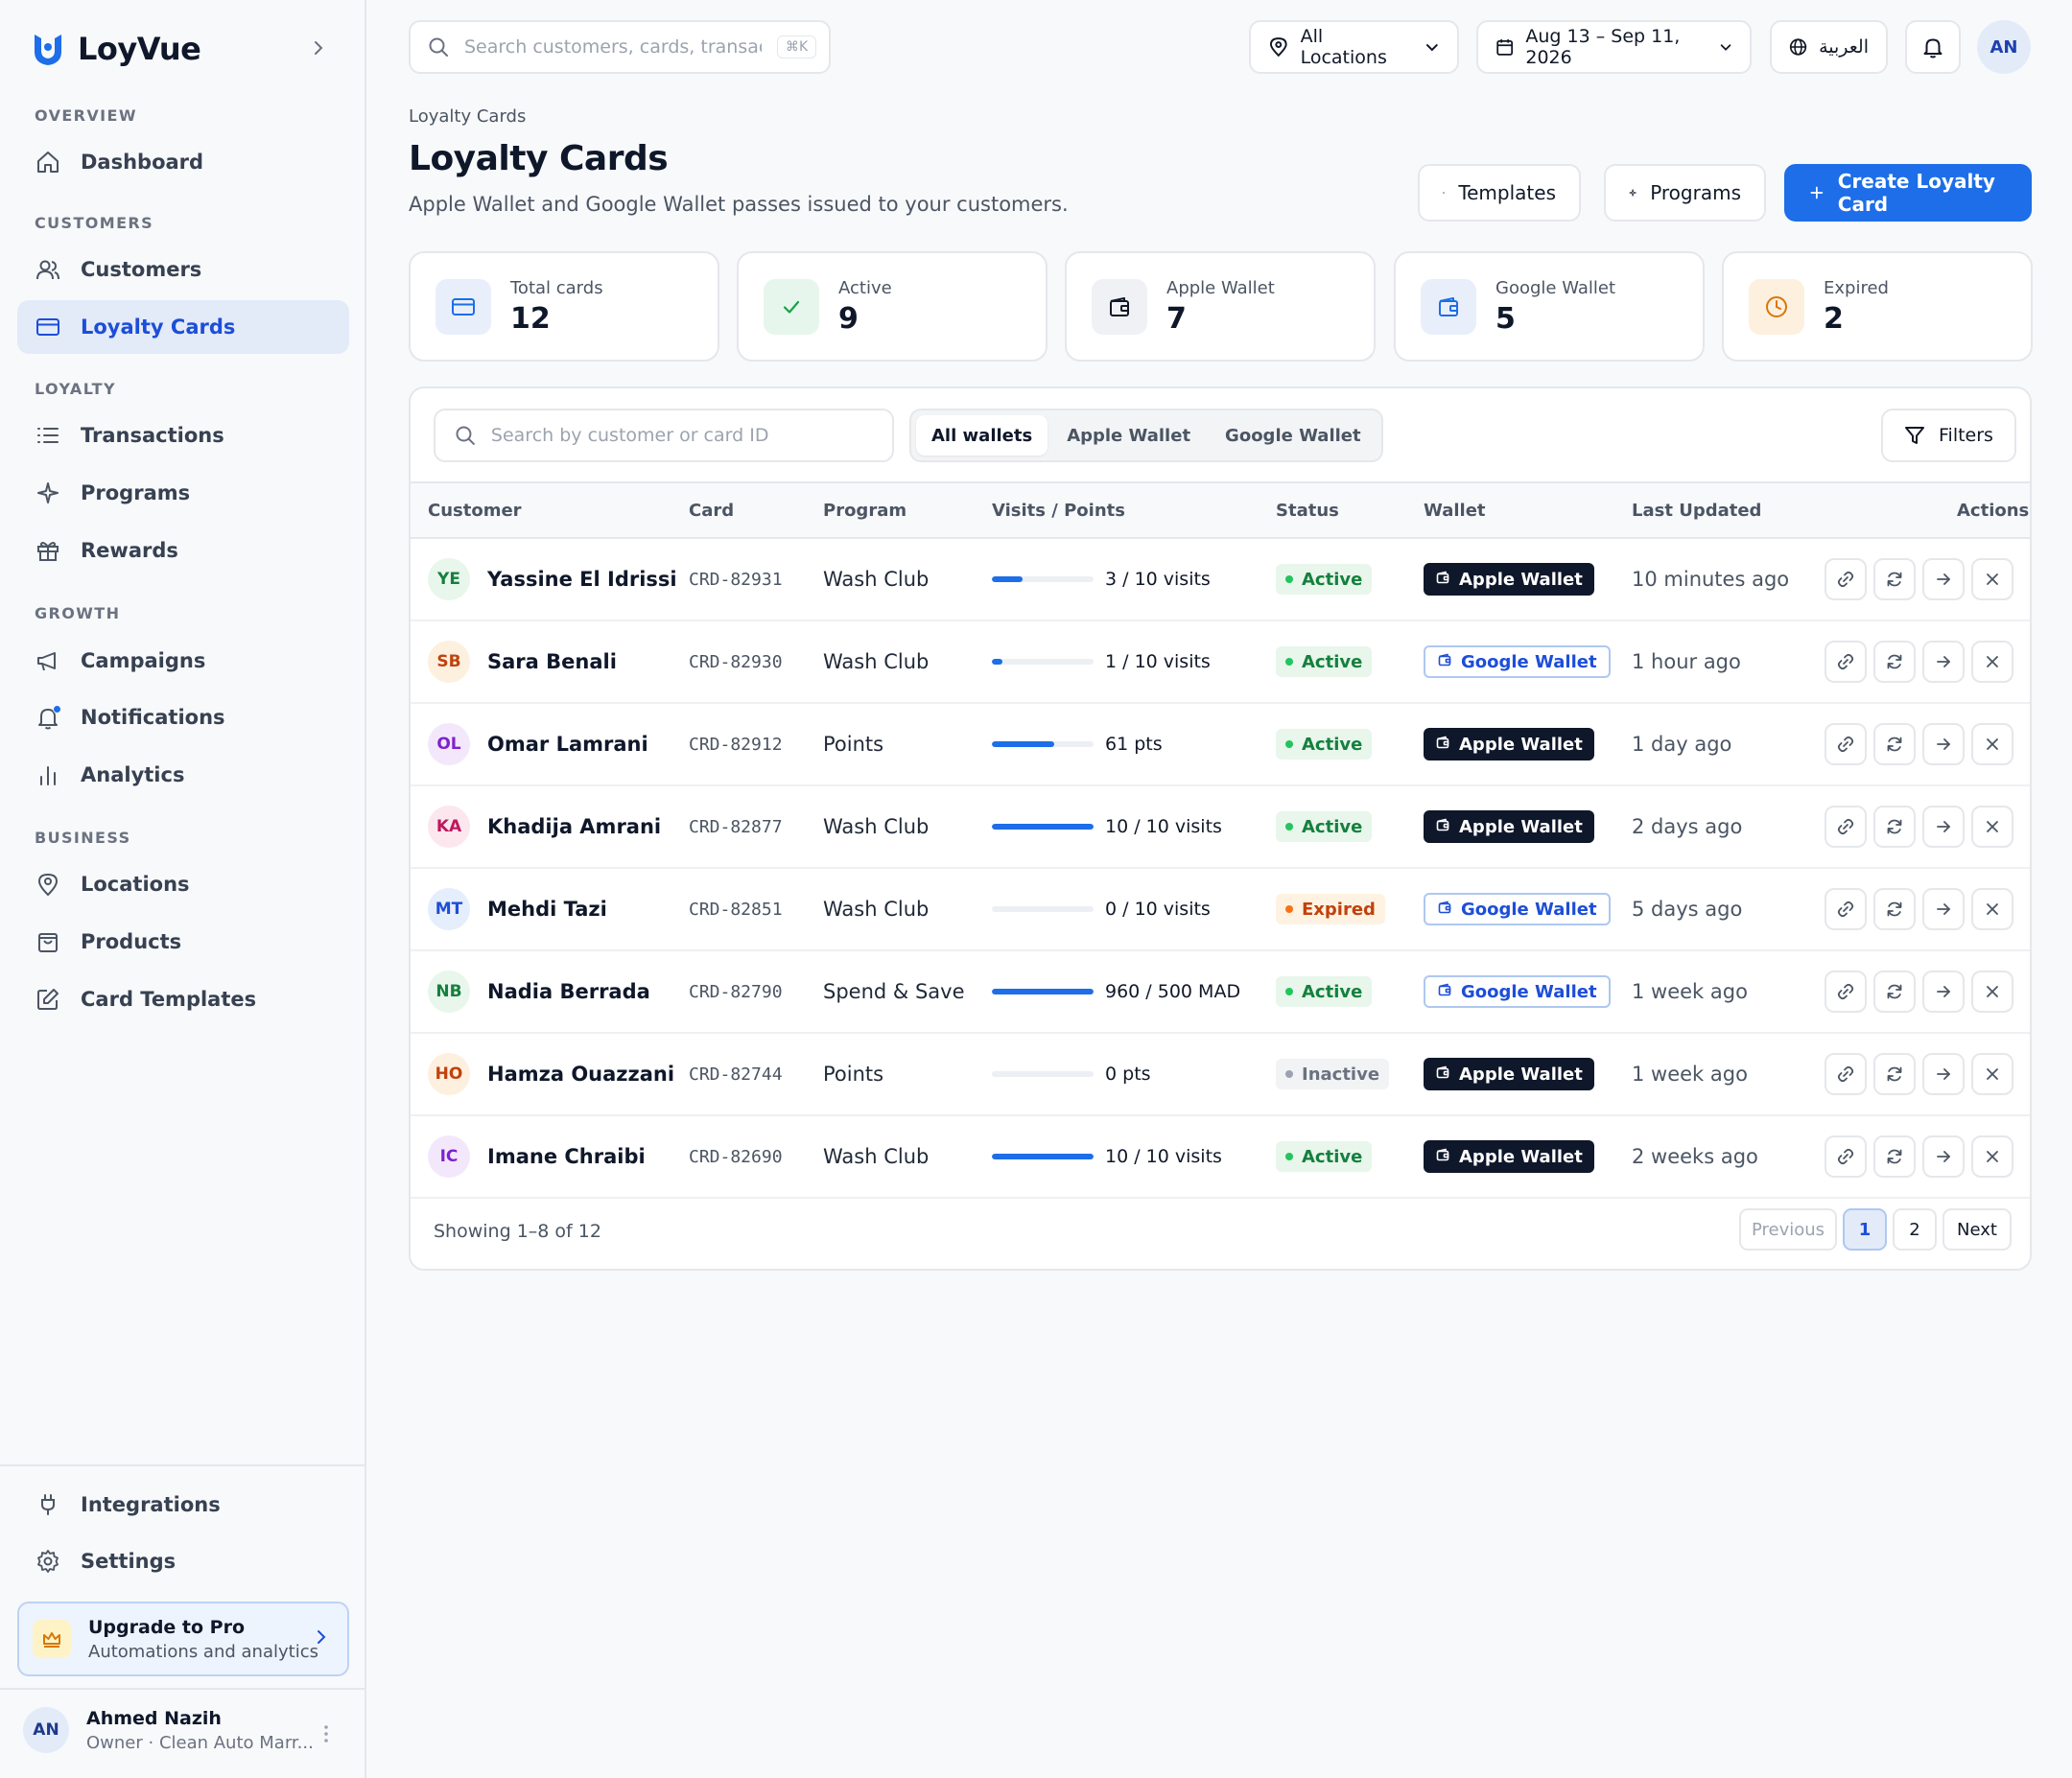 Image resolution: width=2072 pixels, height=1778 pixels. What do you see at coordinates (574, 826) in the screenshot?
I see `customer-name: Khadija Amrani` at bounding box center [574, 826].